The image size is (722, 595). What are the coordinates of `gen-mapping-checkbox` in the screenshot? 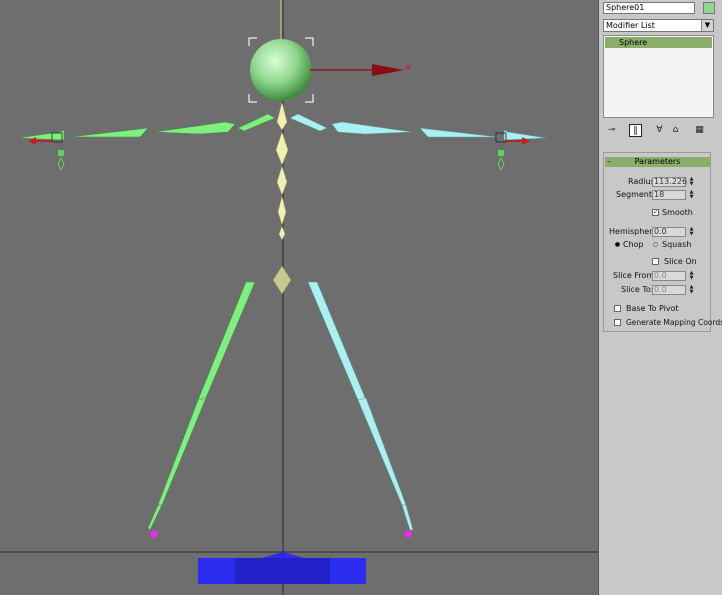 It's located at (617, 322).